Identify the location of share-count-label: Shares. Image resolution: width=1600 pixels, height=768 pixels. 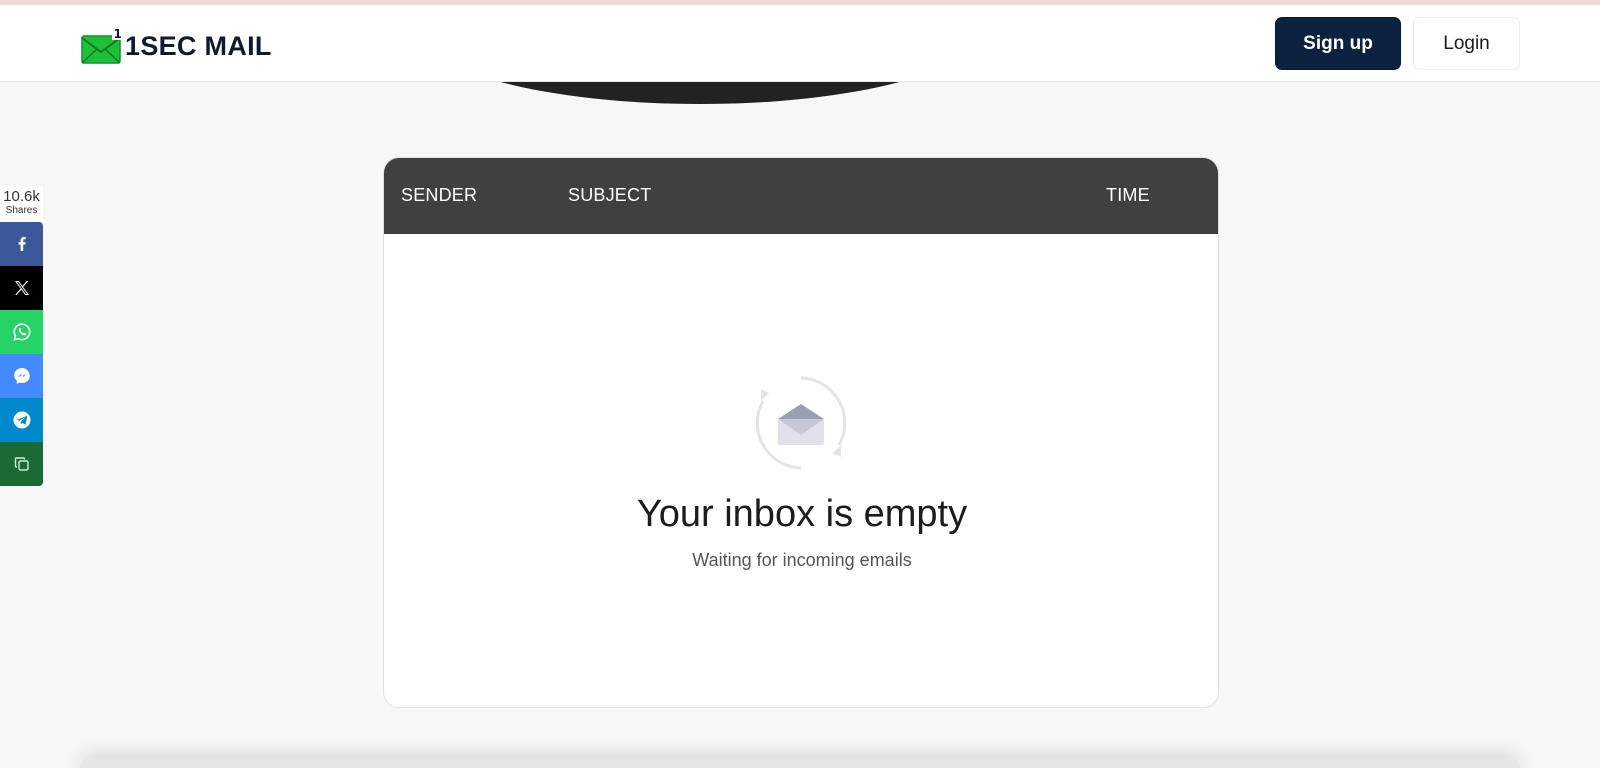
(21, 210).